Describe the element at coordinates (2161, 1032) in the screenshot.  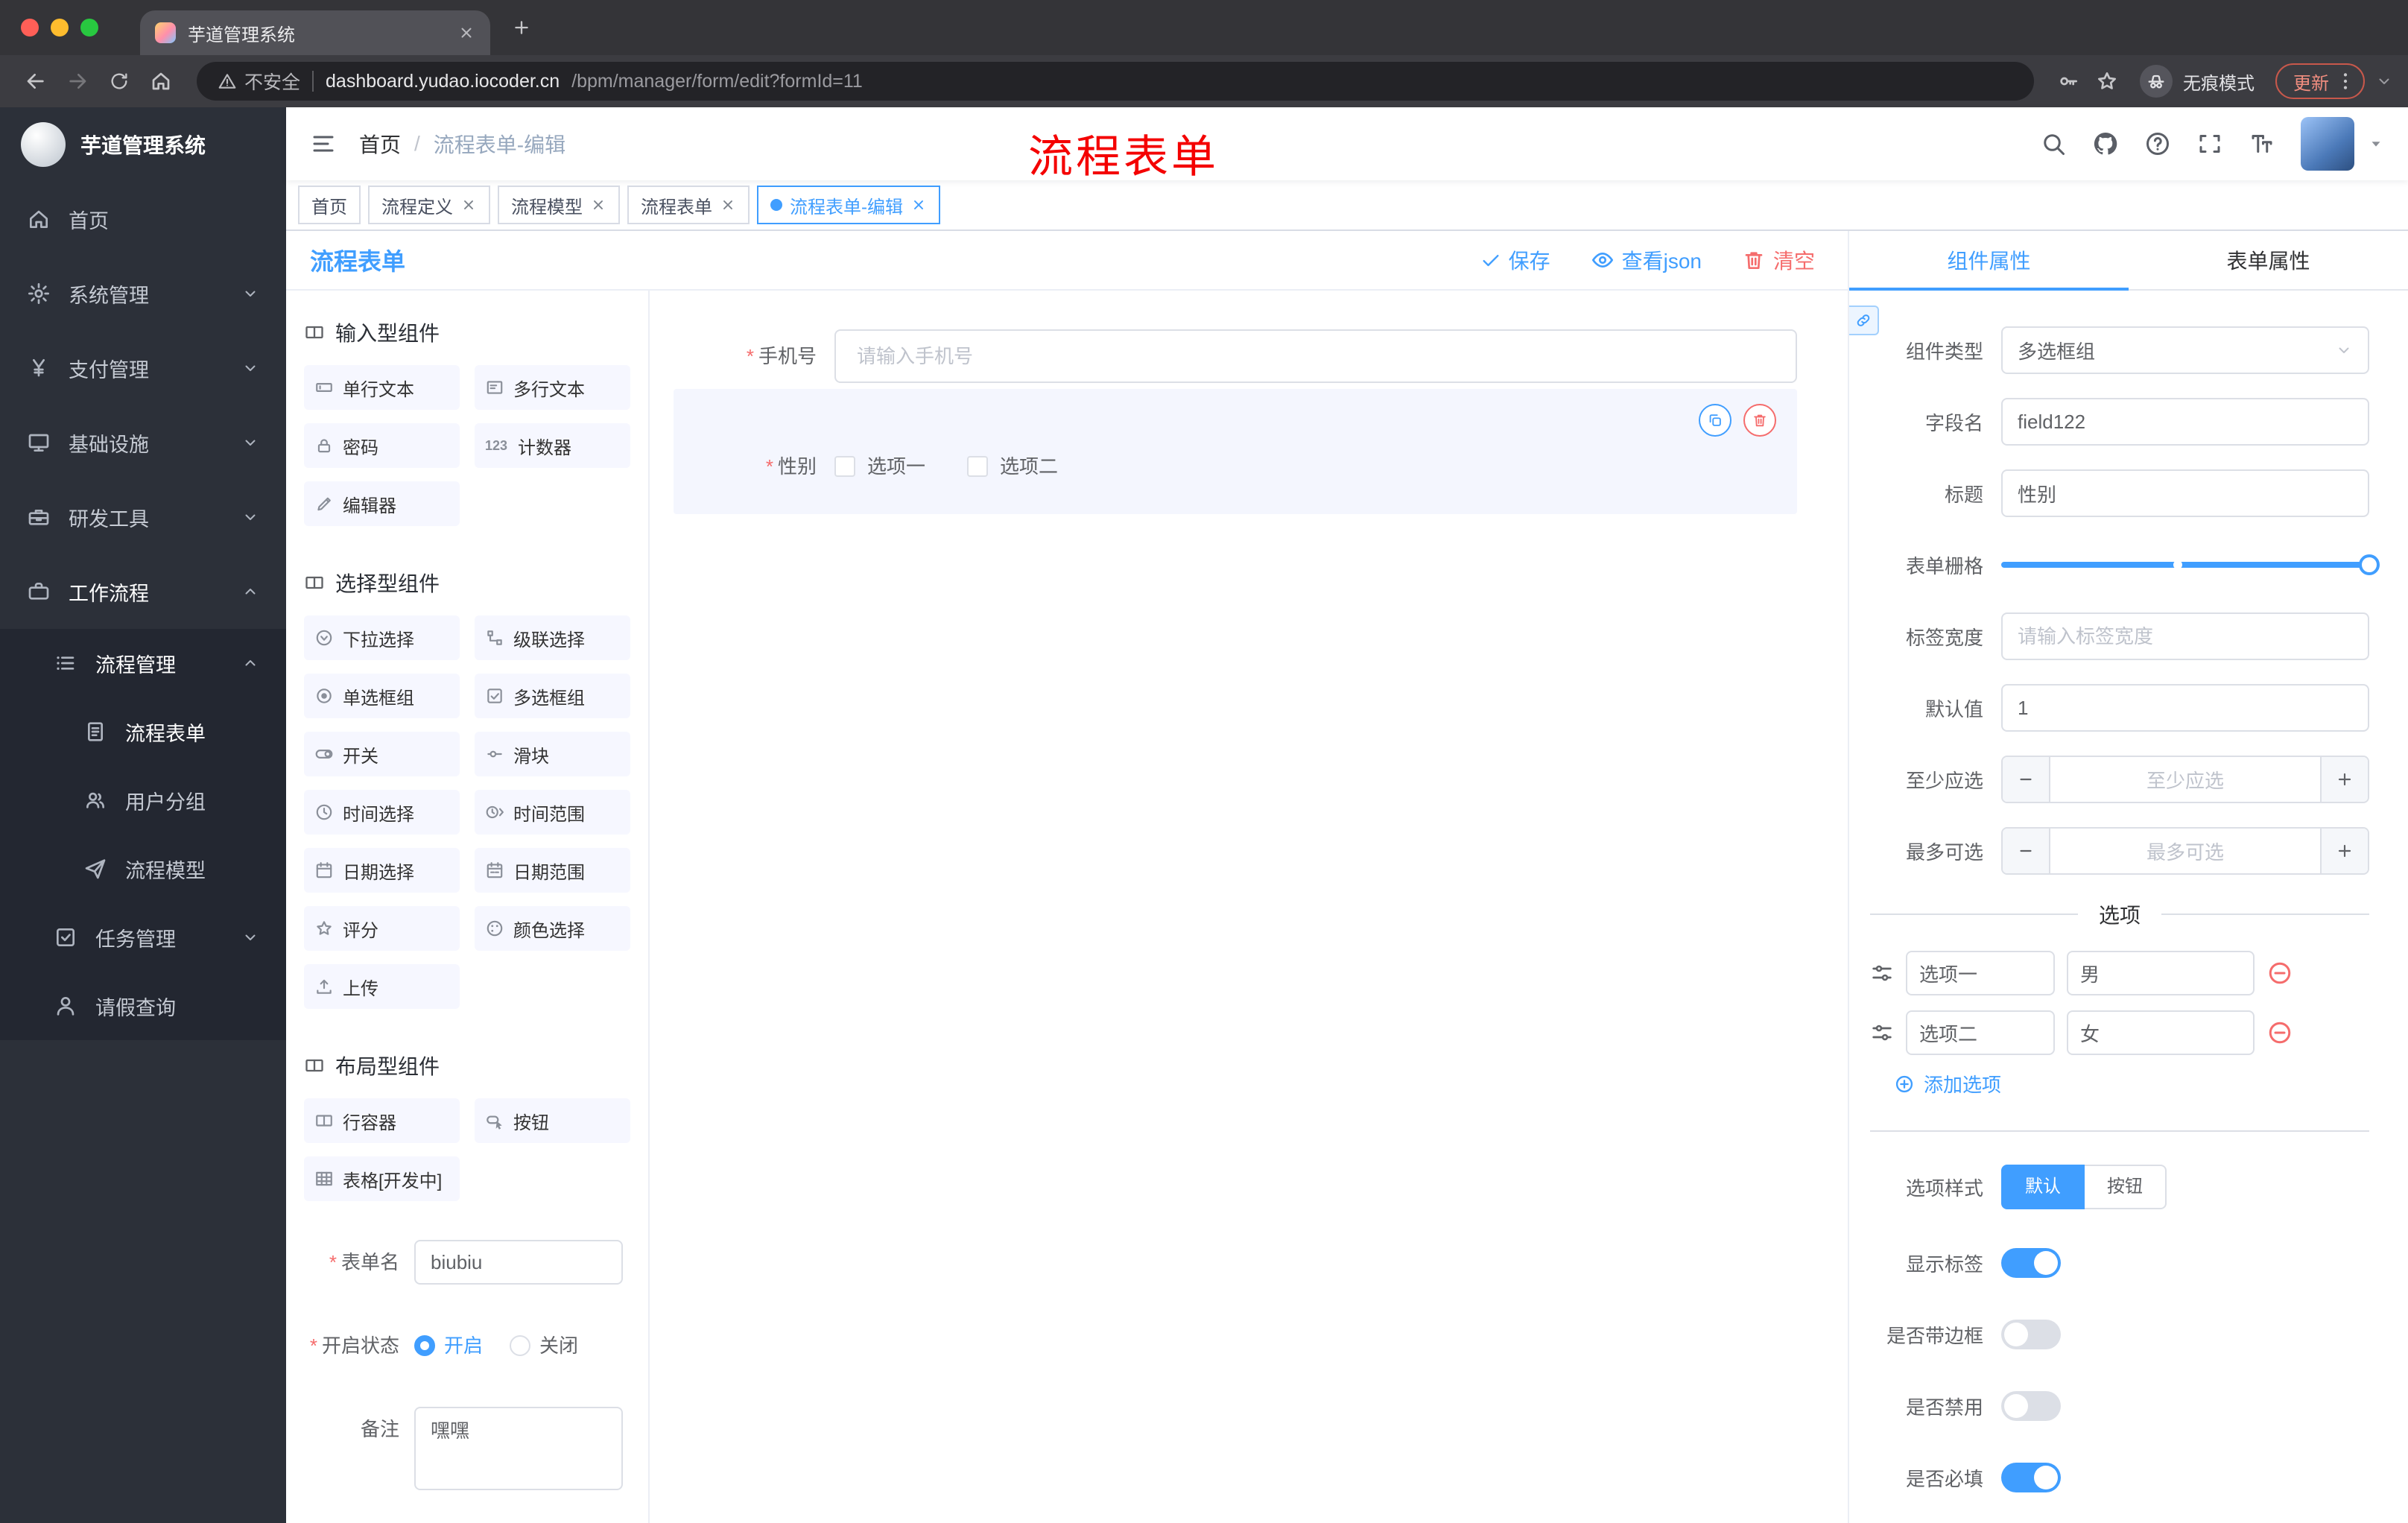
I see `option-2-value-input` at that location.